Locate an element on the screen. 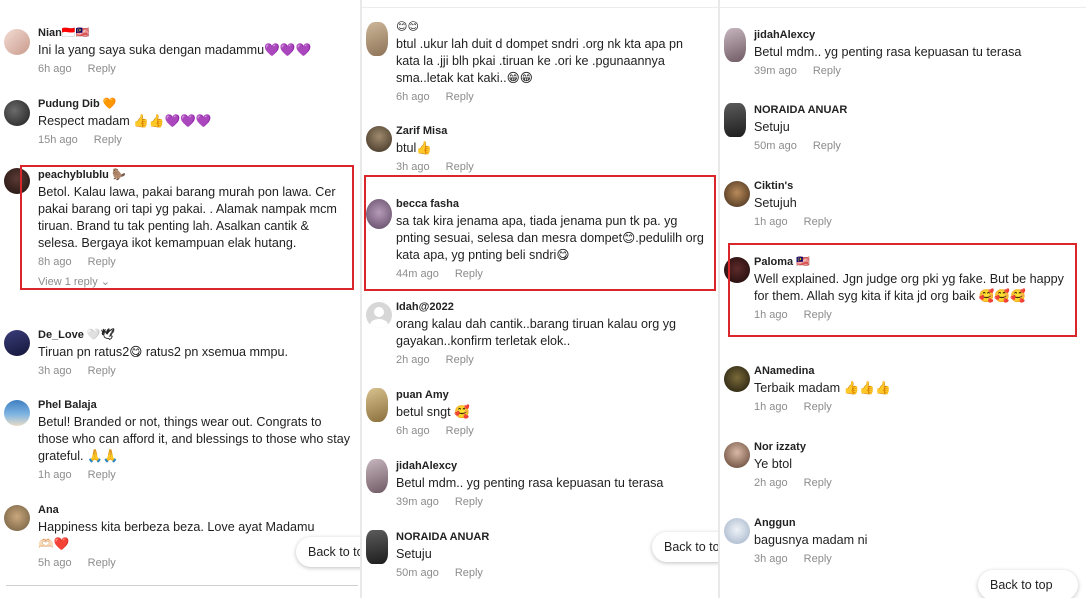  comment-author: NORAIDA ANUAR is located at coordinates (916, 110).